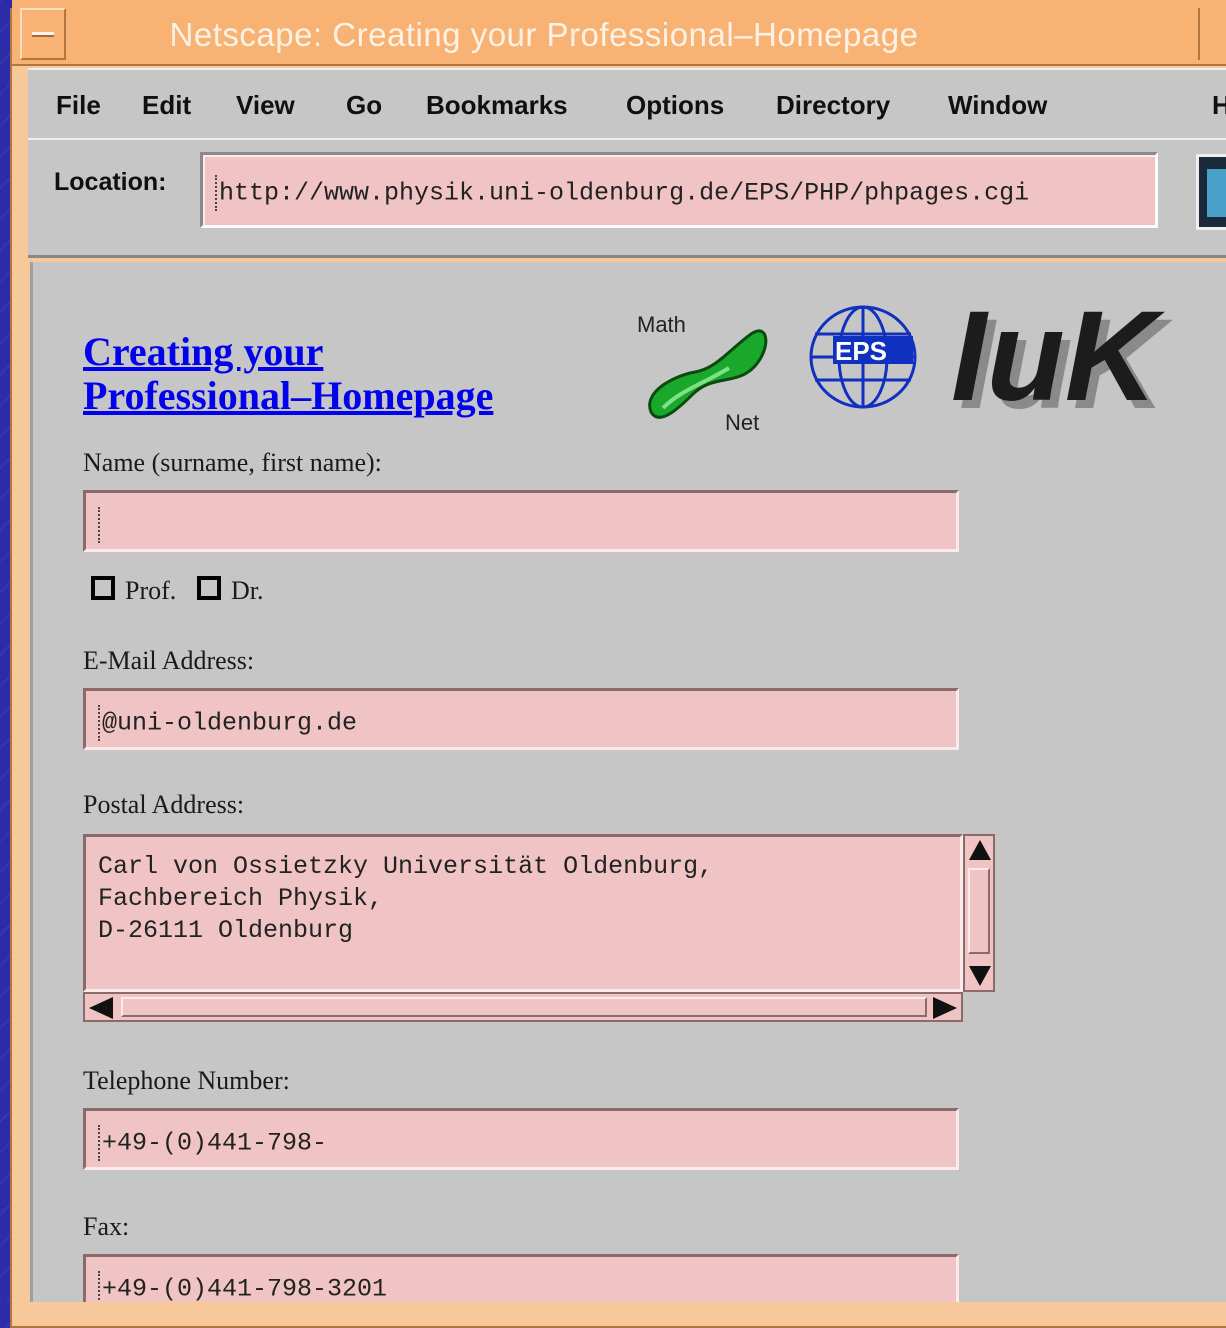 The height and width of the screenshot is (1328, 1226). Describe the element at coordinates (702, 373) in the screenshot. I see `mathnet-logo: Math Net` at that location.